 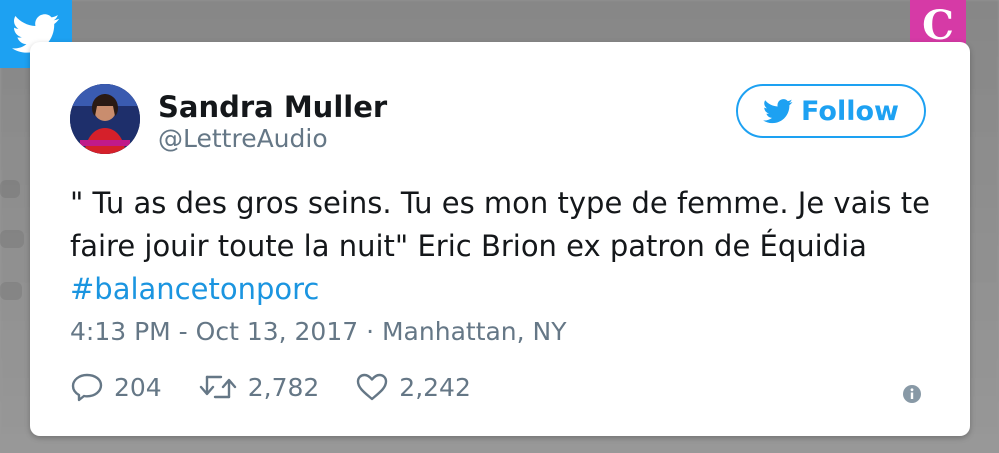 I want to click on author-handle: @LettreAudio, so click(x=243, y=138).